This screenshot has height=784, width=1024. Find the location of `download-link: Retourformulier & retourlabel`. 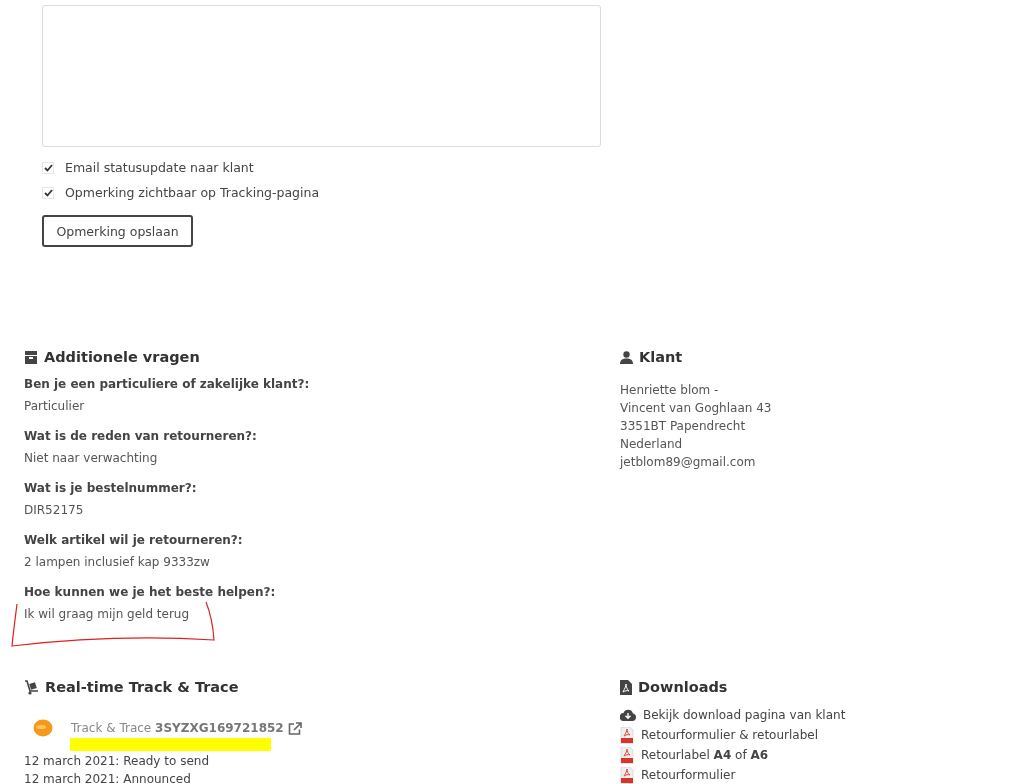

download-link: Retourformulier & retourlabel is located at coordinates (729, 735).